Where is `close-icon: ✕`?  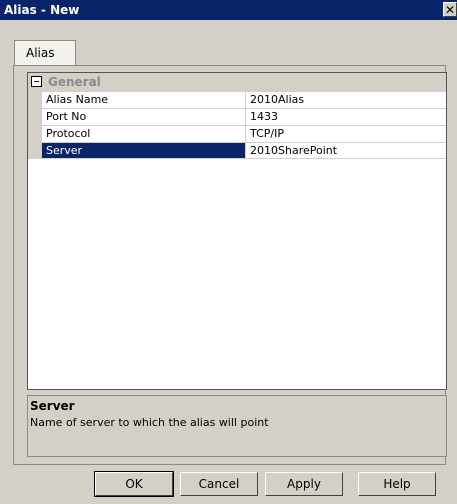
close-icon: ✕ is located at coordinates (450, 10).